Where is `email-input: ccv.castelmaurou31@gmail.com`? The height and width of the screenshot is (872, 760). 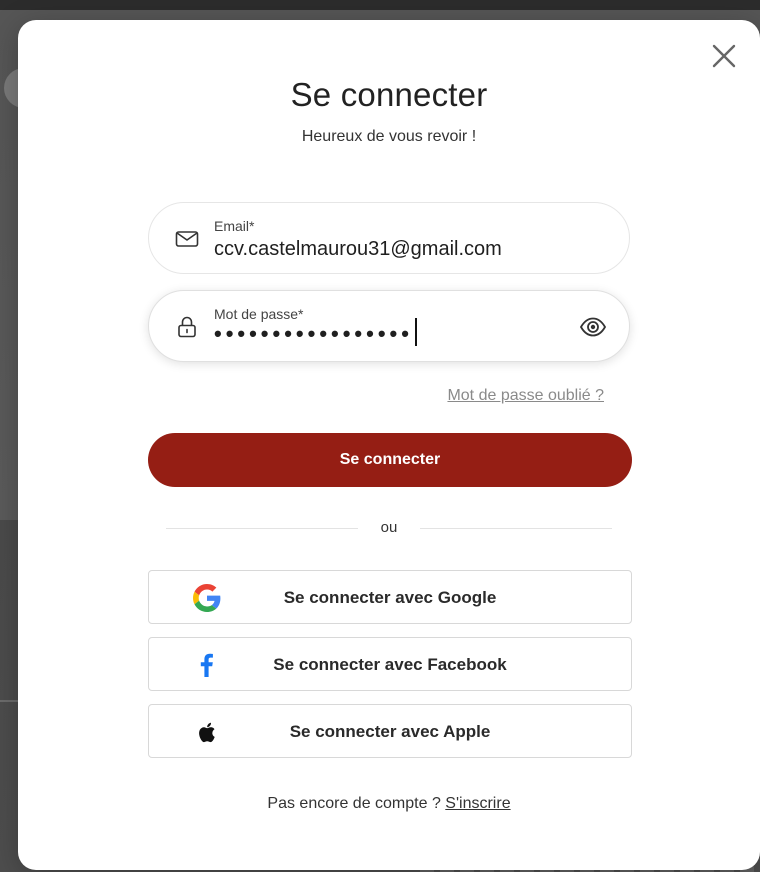
email-input: ccv.castelmaurou31@gmail.com is located at coordinates (404, 249).